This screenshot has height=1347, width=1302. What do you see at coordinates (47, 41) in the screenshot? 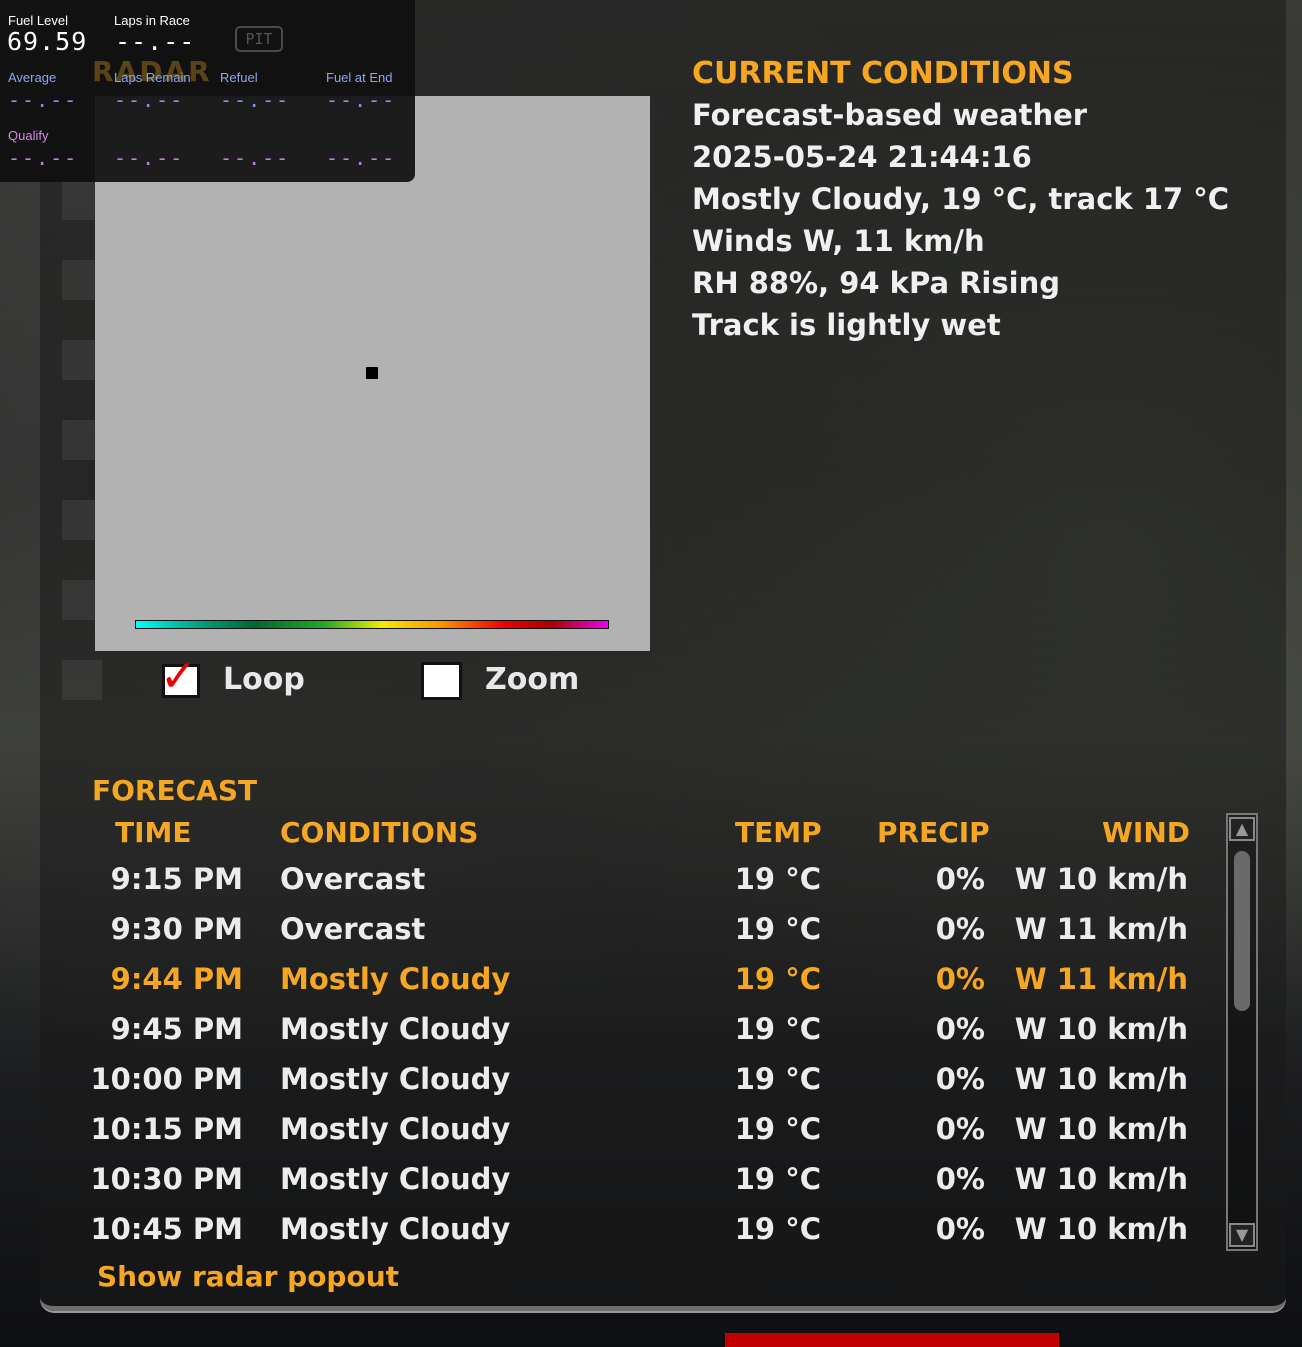
I see `fuel-level-value: 69.59` at bounding box center [47, 41].